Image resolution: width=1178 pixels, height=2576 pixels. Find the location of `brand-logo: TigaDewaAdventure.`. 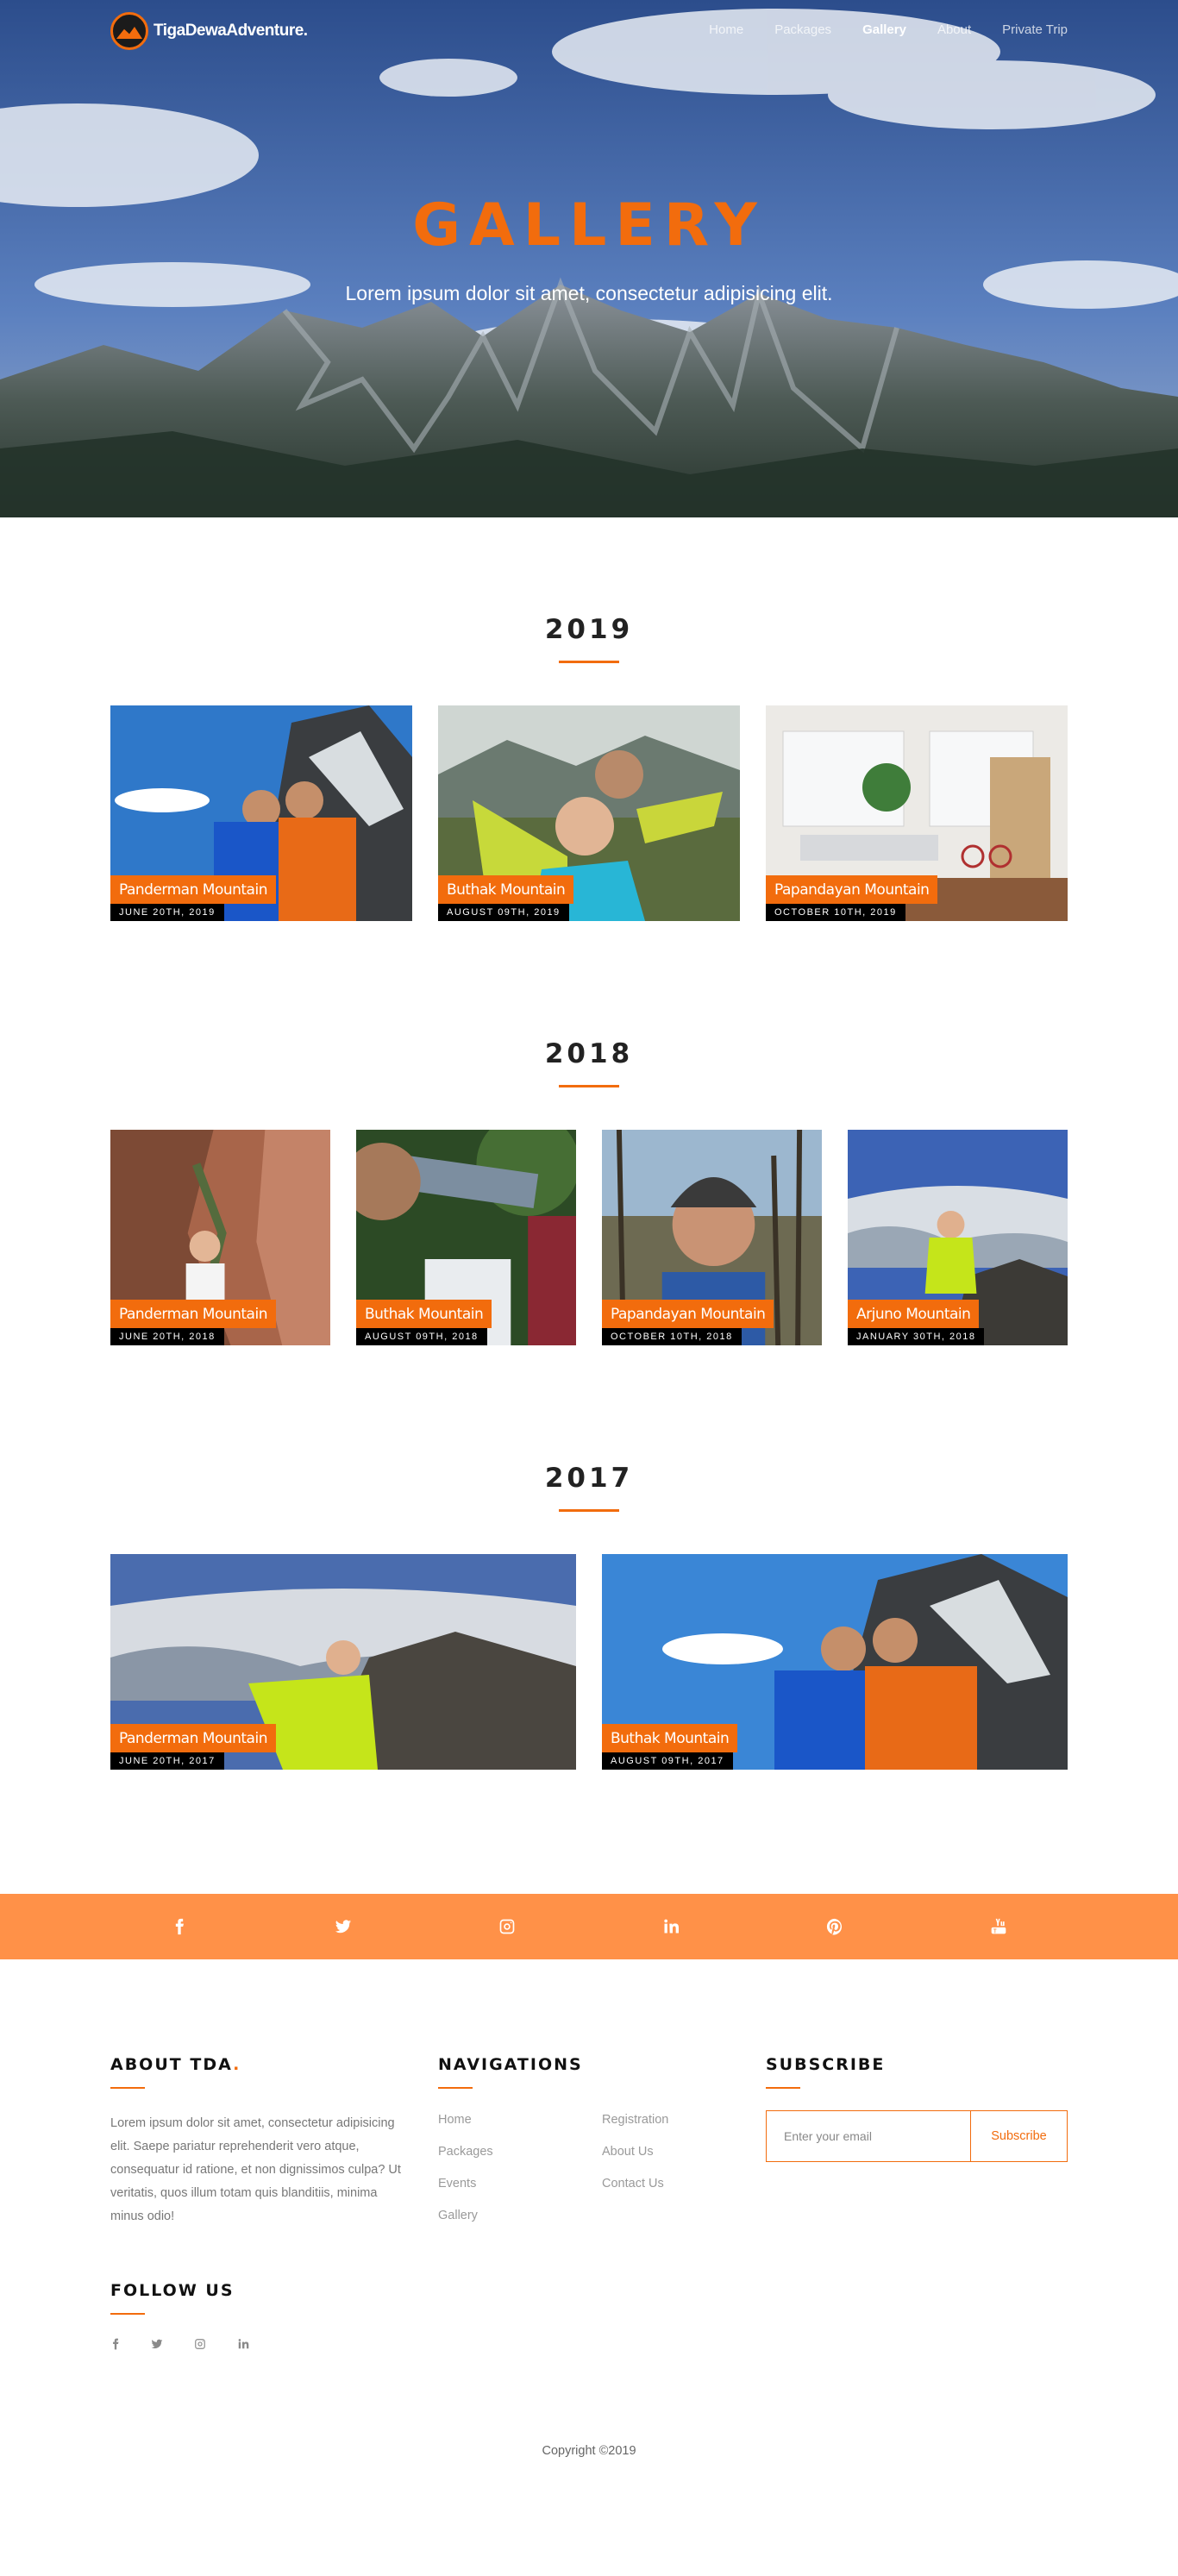

brand-logo: TigaDewaAdventure. is located at coordinates (209, 31).